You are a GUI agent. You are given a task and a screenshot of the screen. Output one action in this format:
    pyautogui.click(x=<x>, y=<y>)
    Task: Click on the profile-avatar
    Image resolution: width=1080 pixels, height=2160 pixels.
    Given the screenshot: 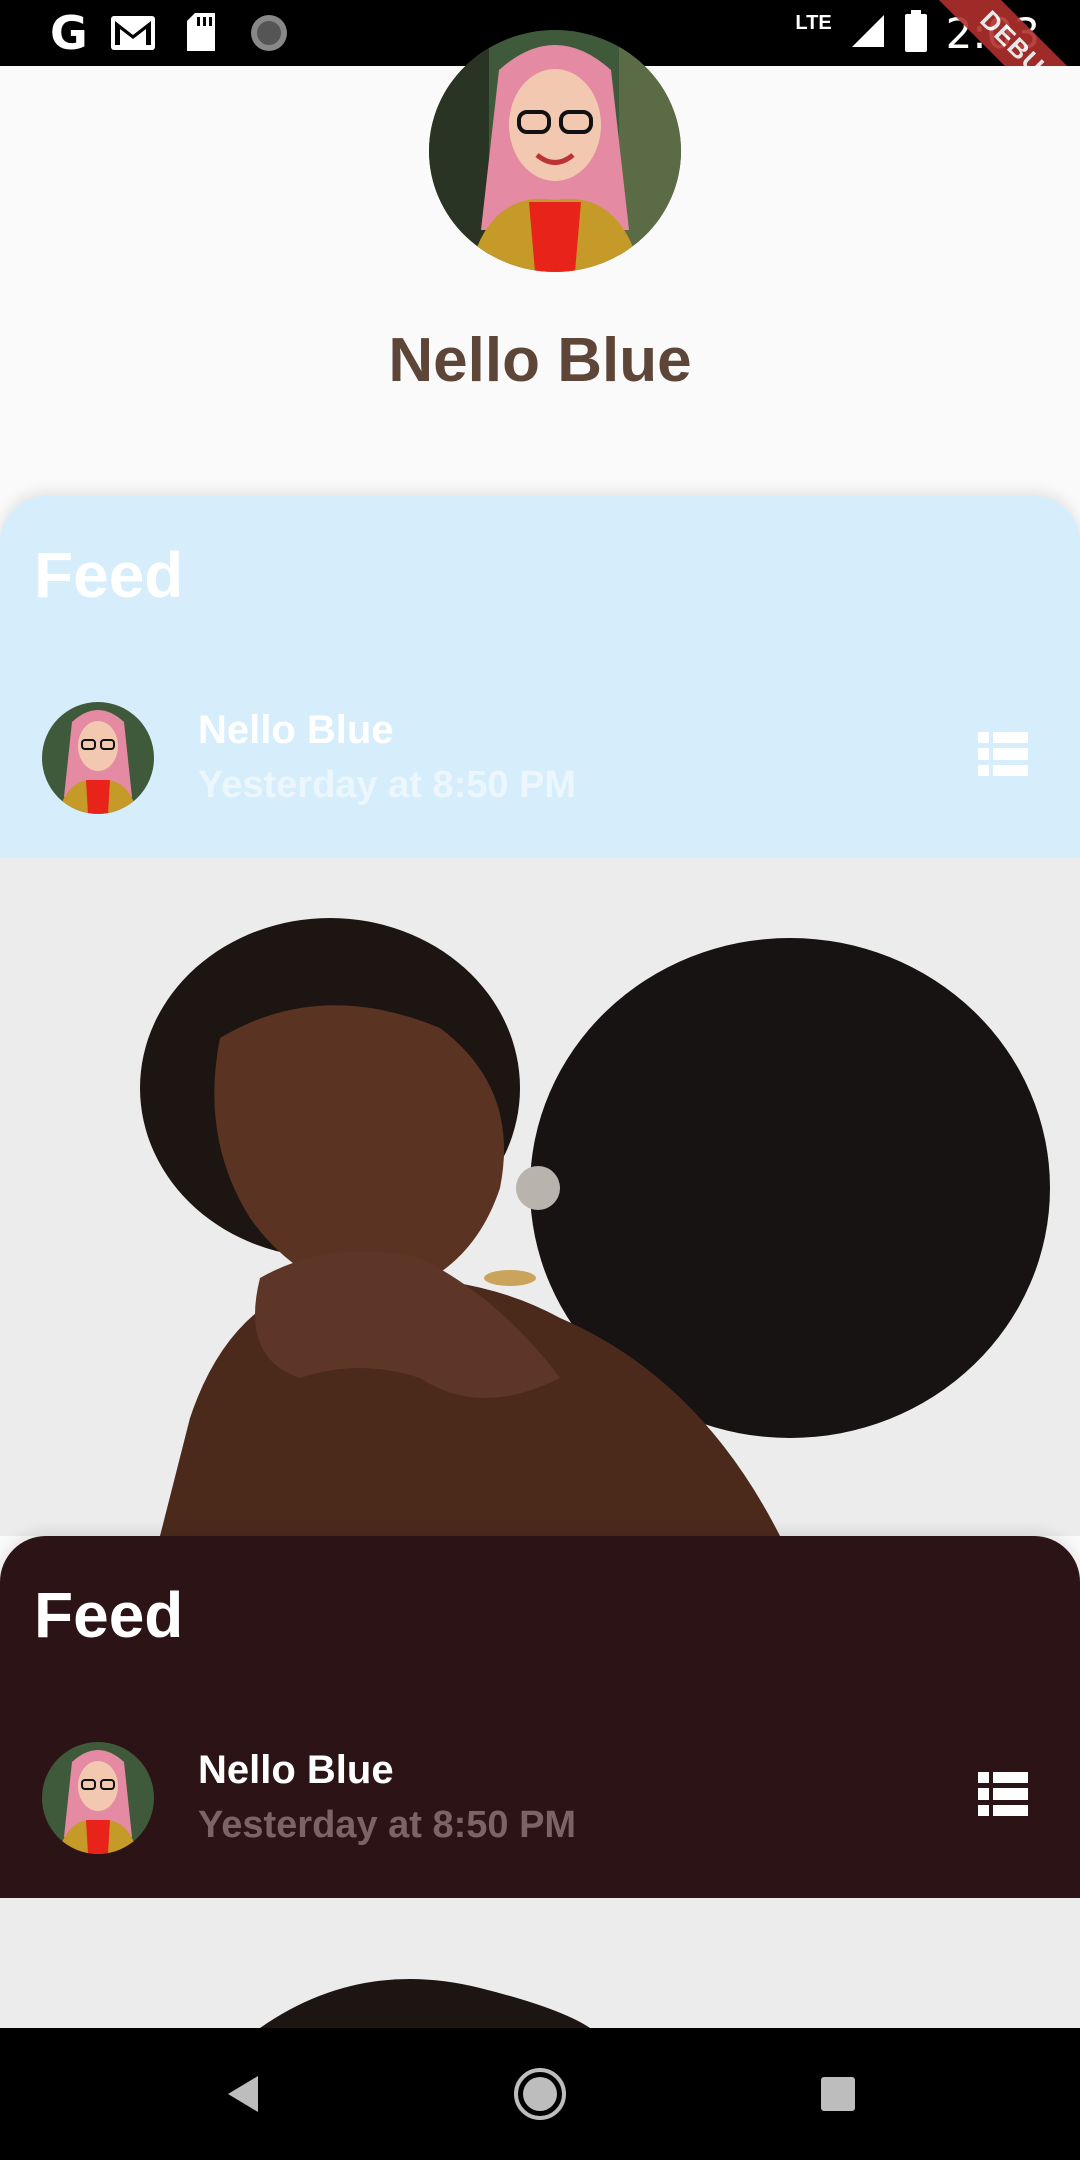 What is the action you would take?
    pyautogui.click(x=555, y=151)
    